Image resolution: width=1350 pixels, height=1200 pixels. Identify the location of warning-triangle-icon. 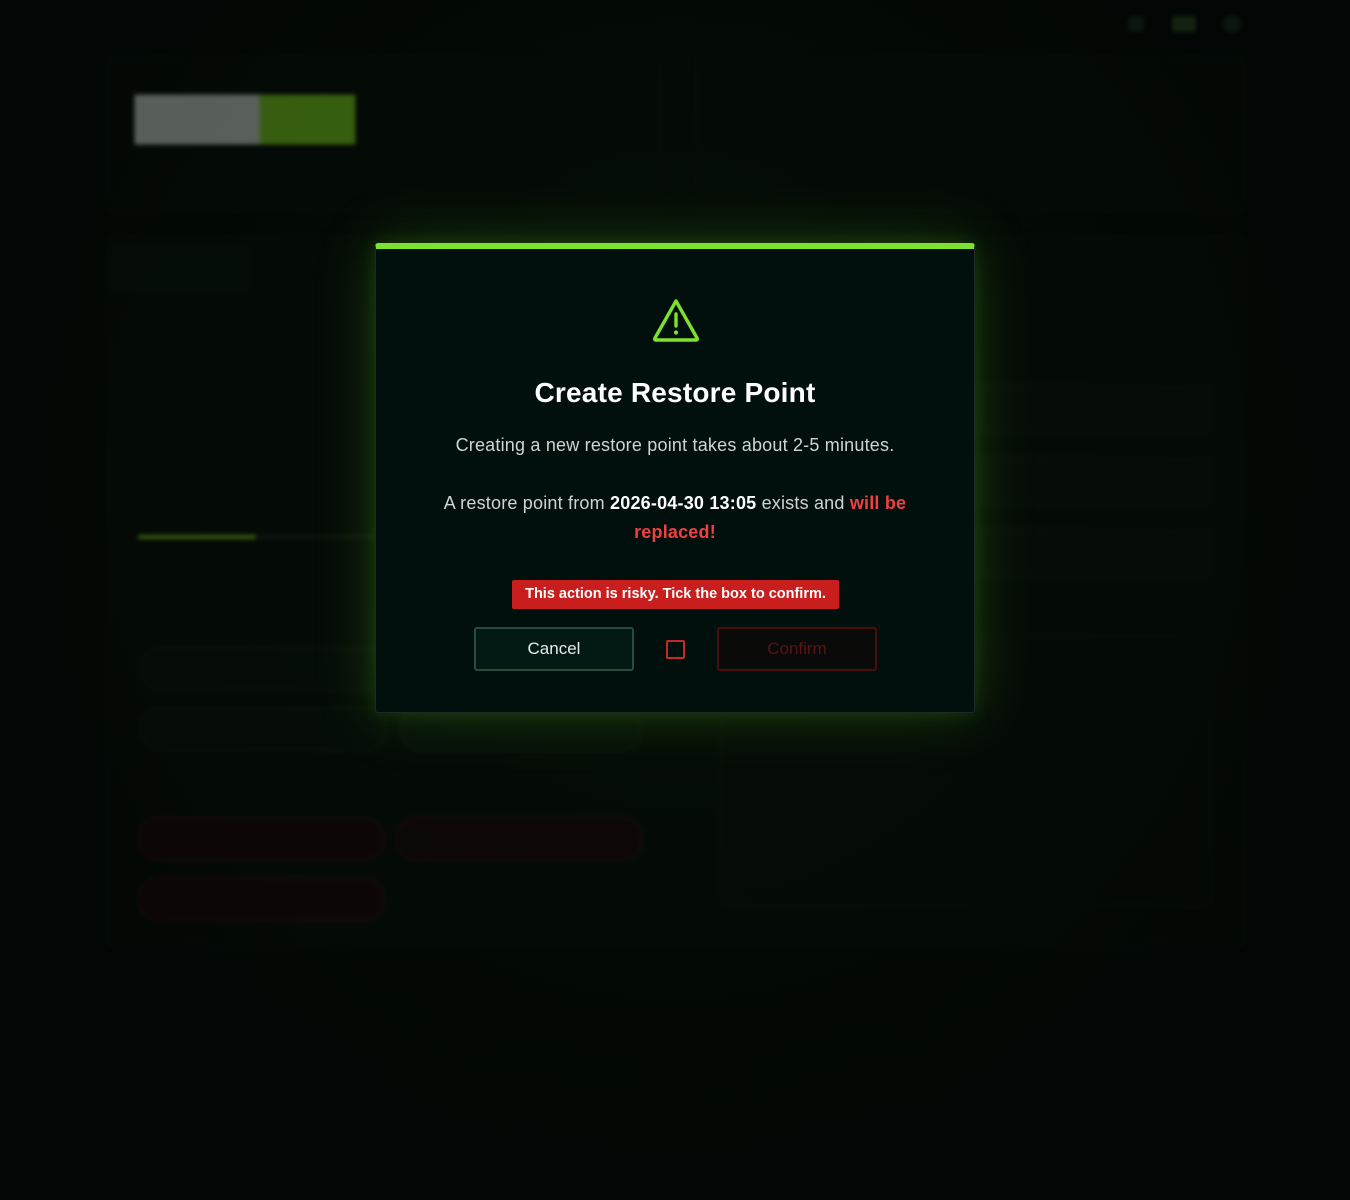
(676, 320).